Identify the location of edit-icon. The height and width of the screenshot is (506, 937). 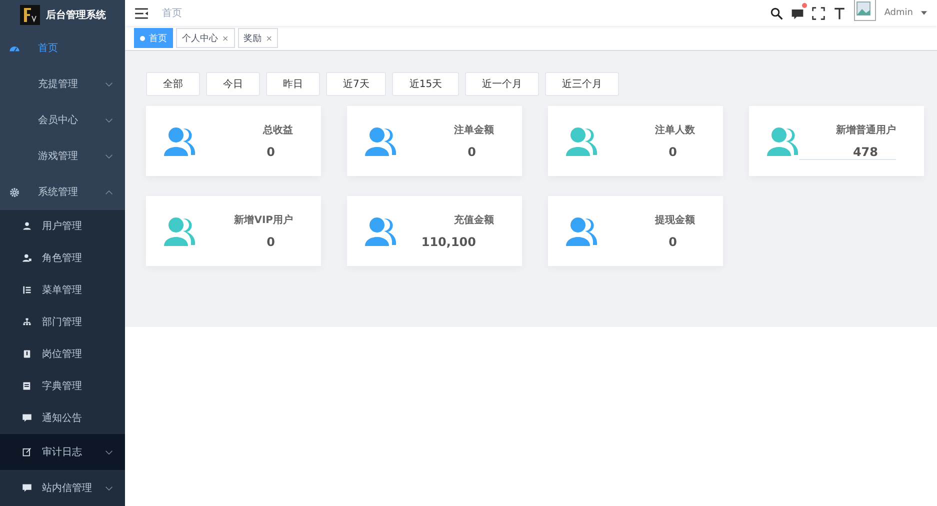
(27, 452).